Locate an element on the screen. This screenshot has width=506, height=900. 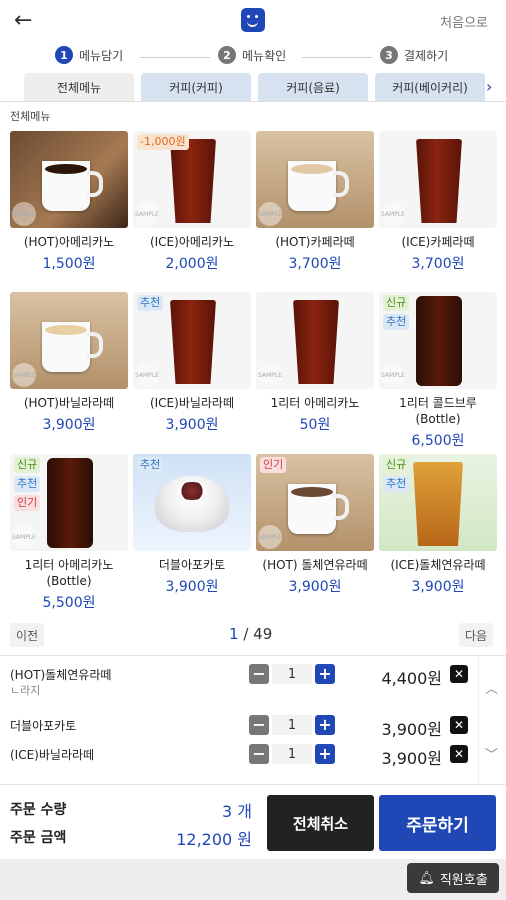
cart-item-name: 더블아포카토 is located at coordinates (43, 726).